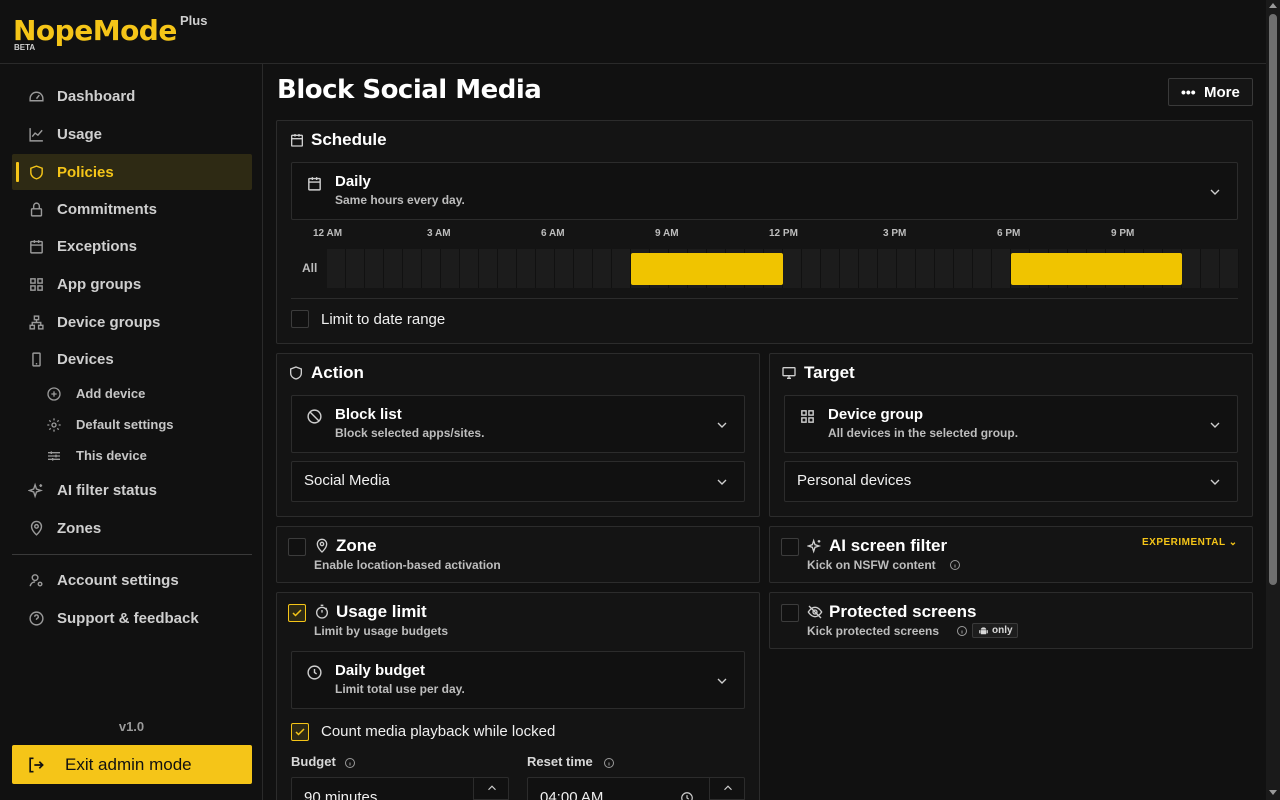  What do you see at coordinates (764, 191) in the screenshot?
I see `schedule-mode-select: Daily Same hours every day.` at bounding box center [764, 191].